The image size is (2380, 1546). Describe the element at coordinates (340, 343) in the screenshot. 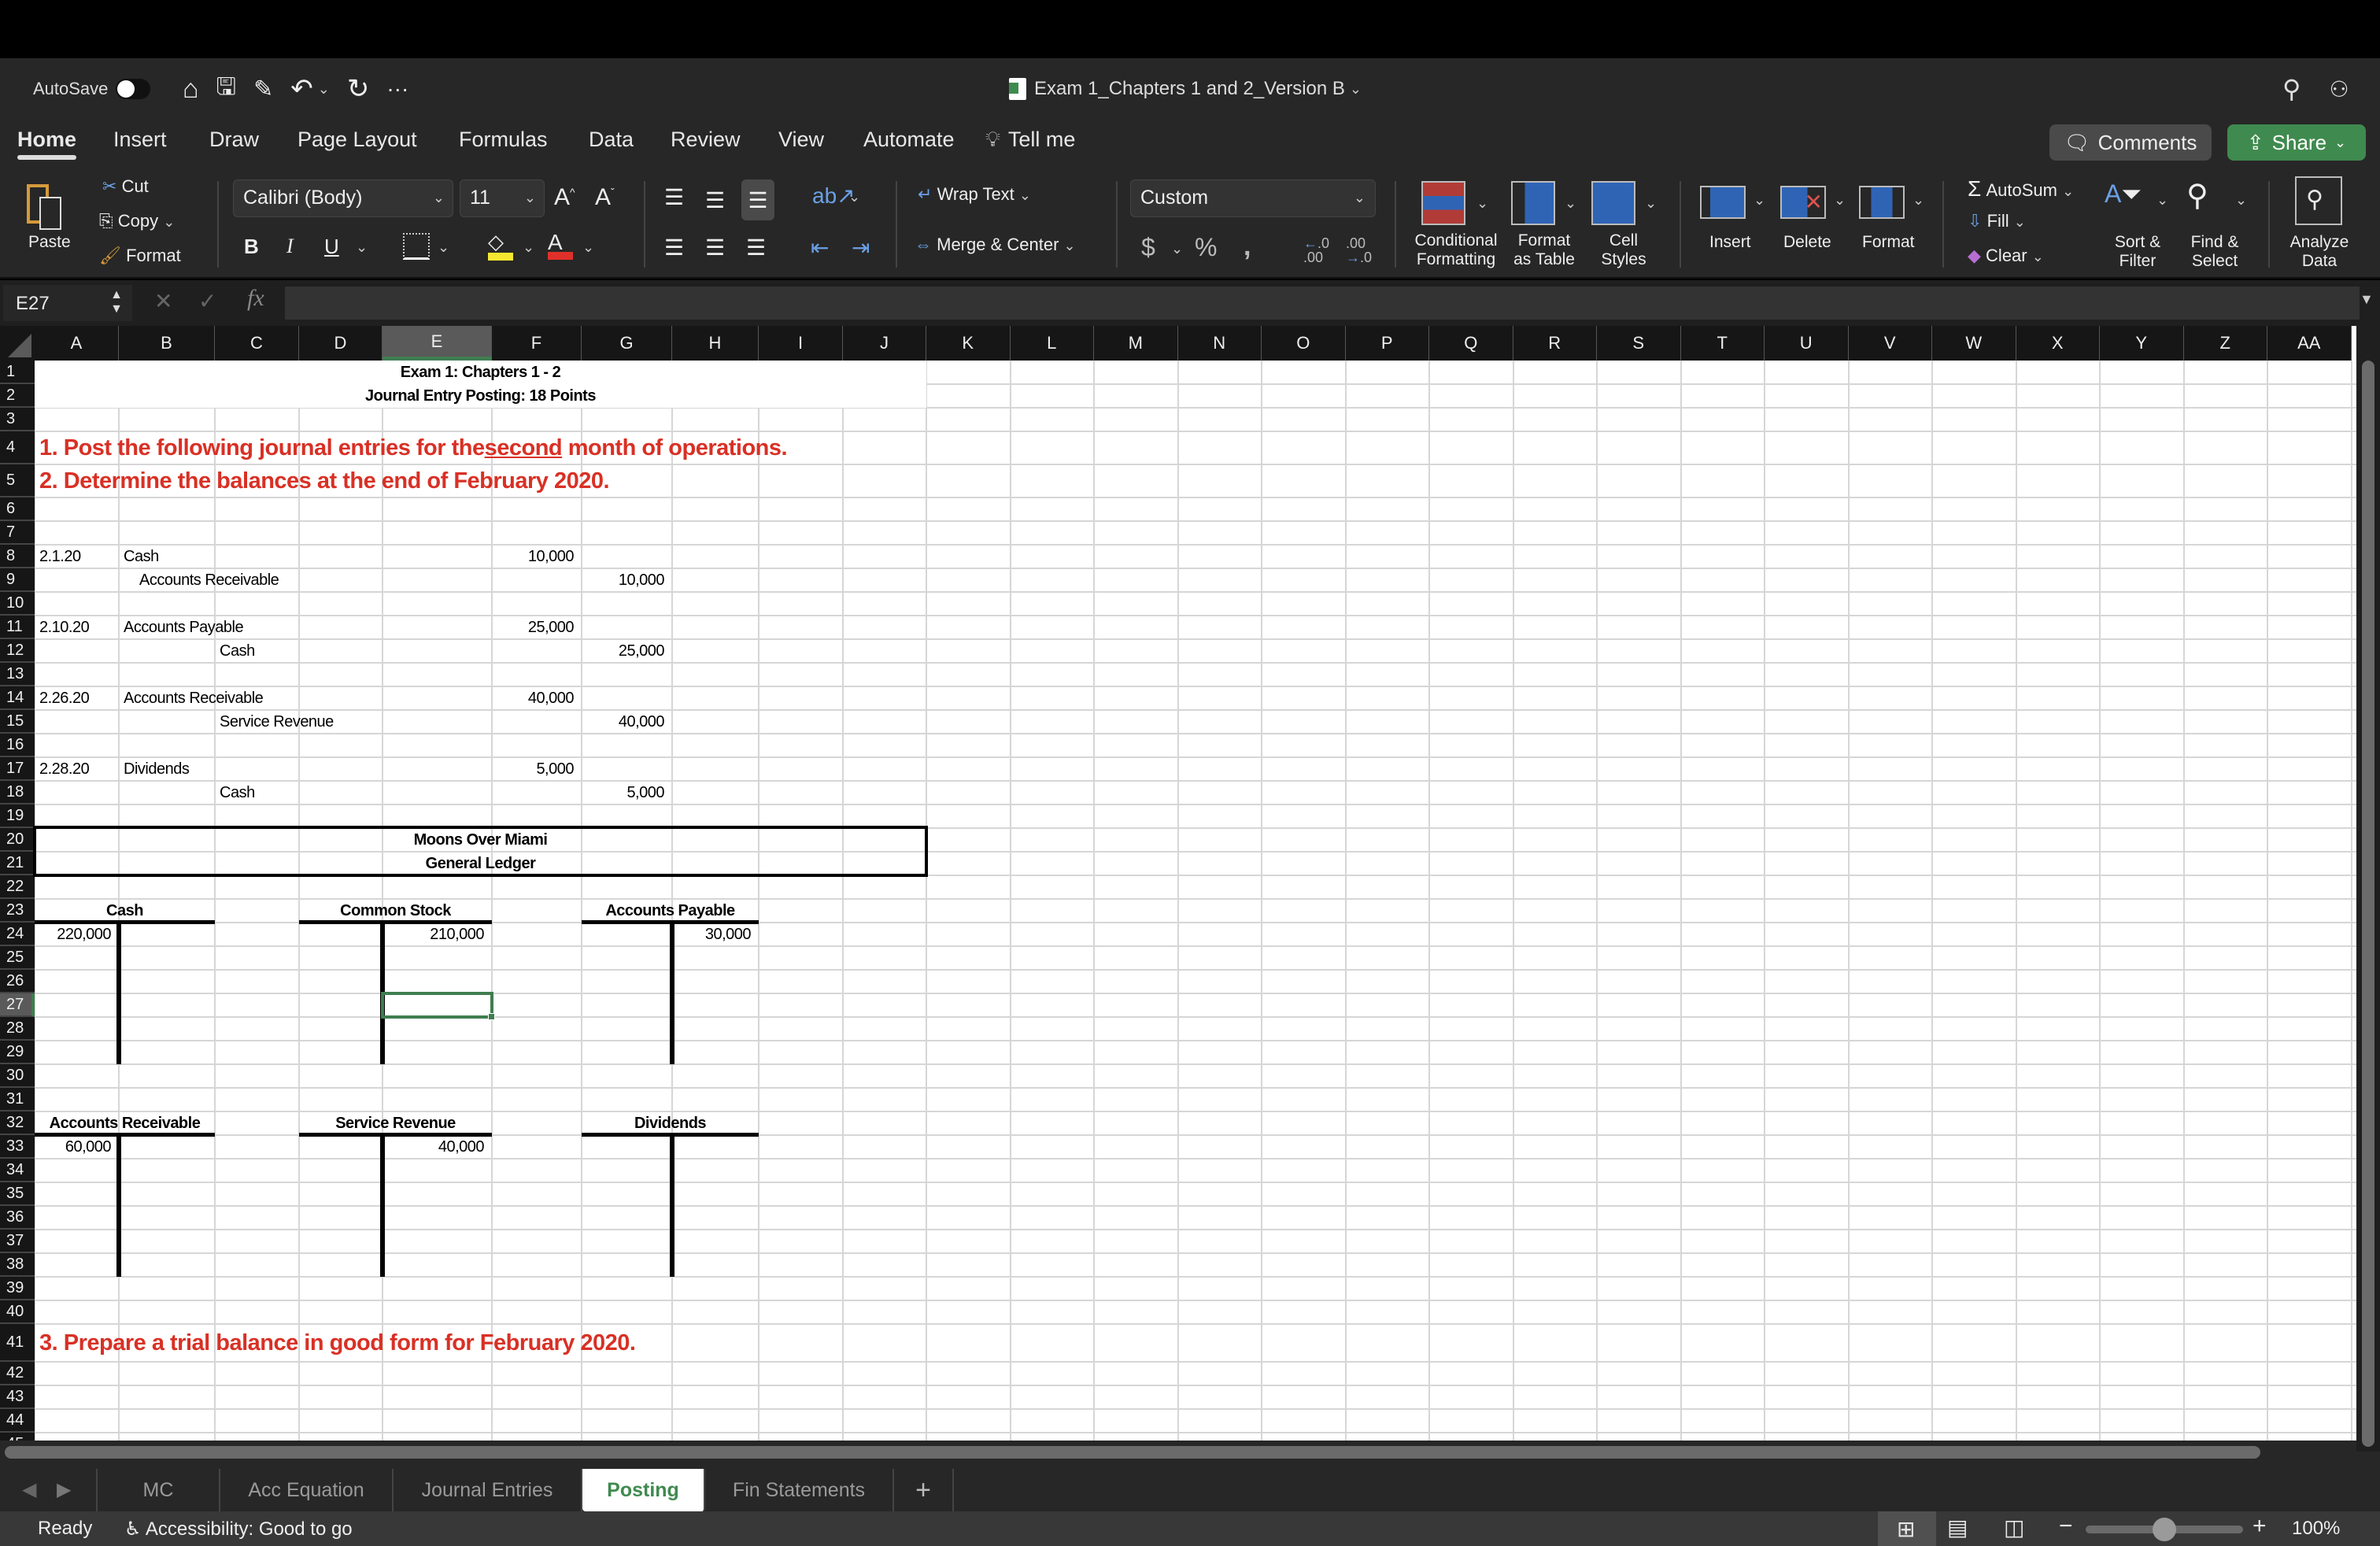

I see `column-header-d: D` at that location.